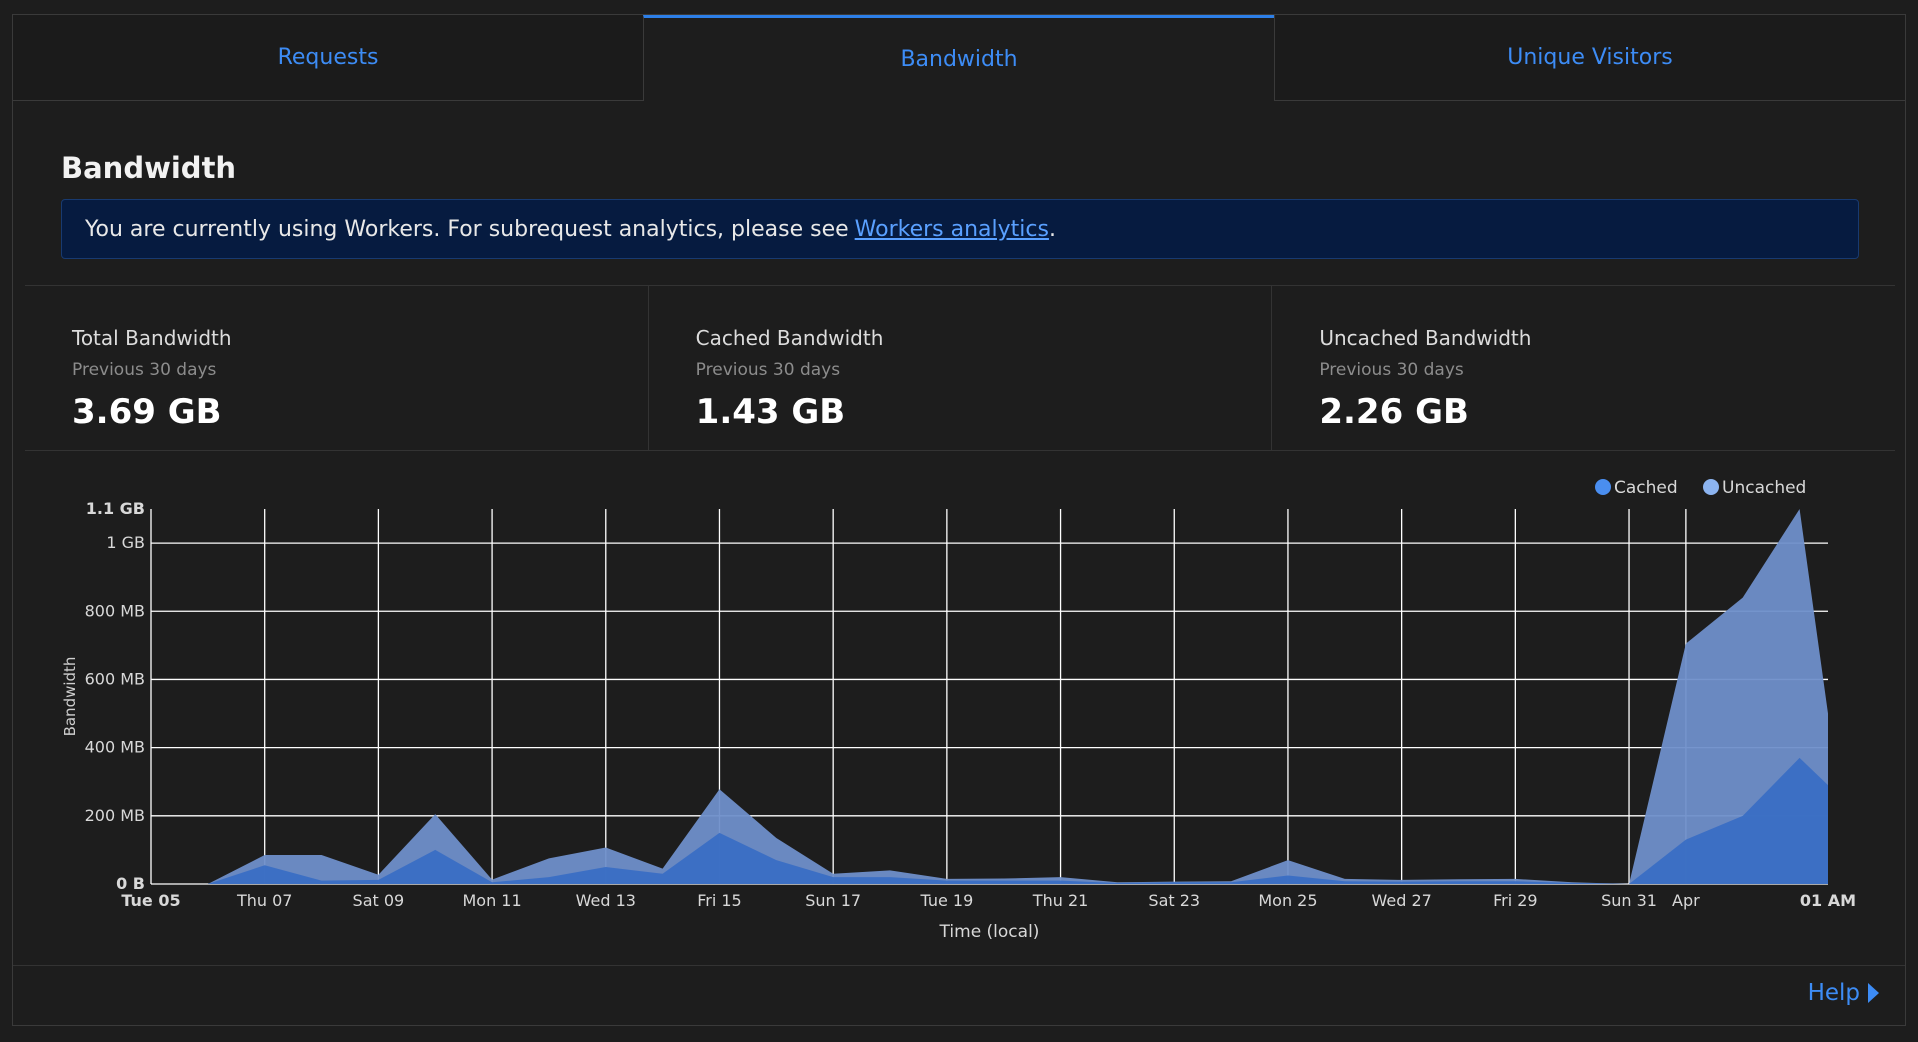 The image size is (1918, 1042). I want to click on x-tick-label: Mon 25, so click(1287, 900).